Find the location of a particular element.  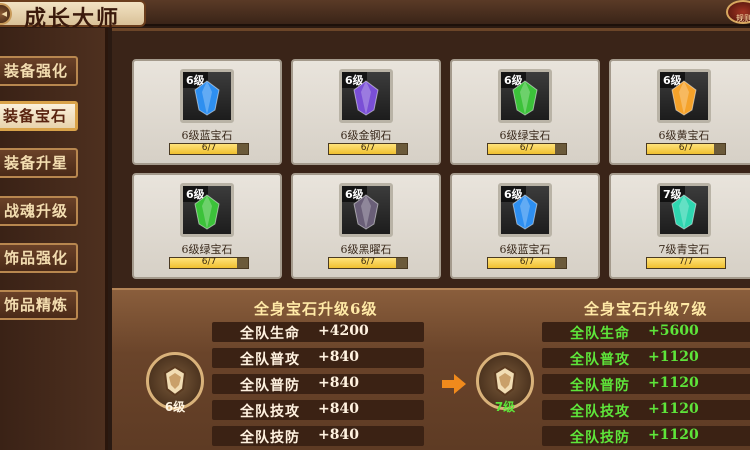

header-bar: ◂ 成长大师 规则 is located at coordinates (375, 16).